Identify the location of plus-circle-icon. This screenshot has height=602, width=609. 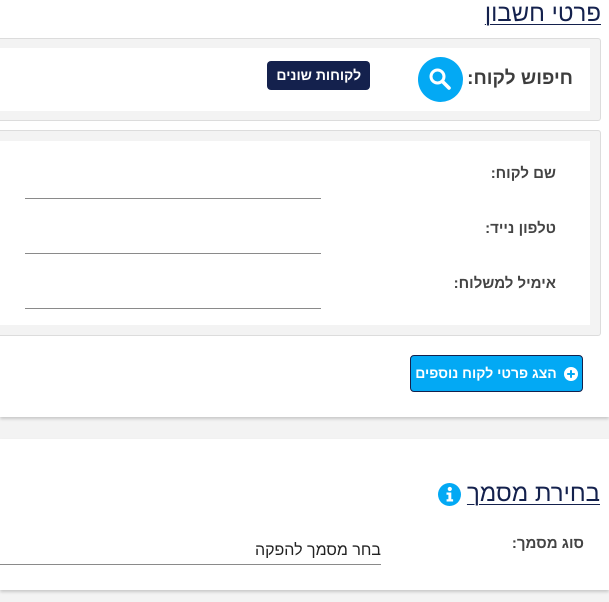
(571, 373).